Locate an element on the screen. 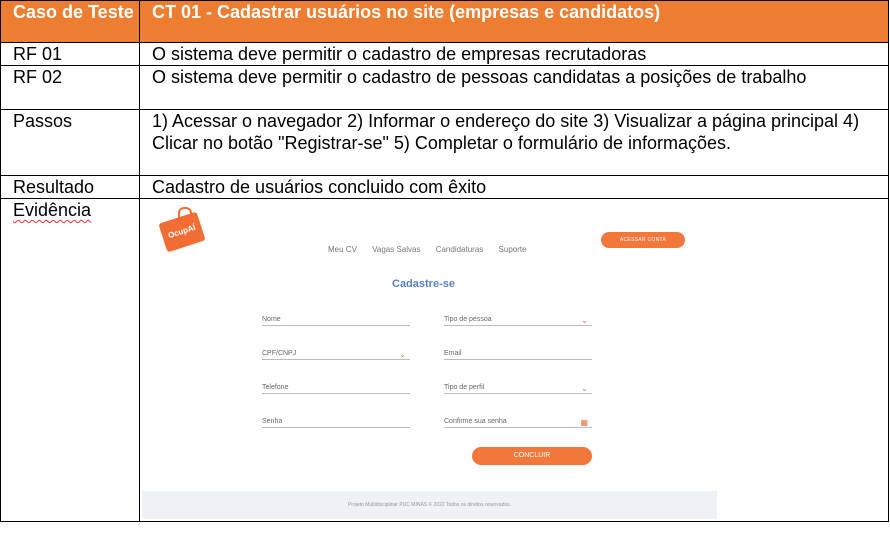  name-field: Nome is located at coordinates (336, 315).